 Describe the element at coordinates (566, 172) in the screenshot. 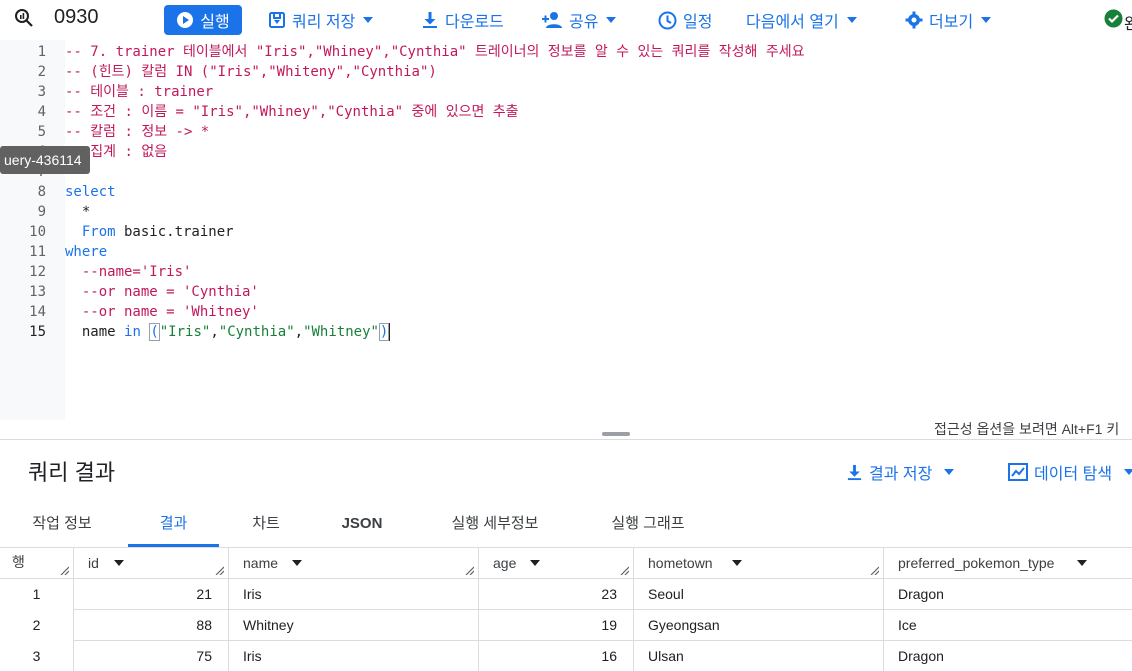

I see `code-line: 7` at that location.